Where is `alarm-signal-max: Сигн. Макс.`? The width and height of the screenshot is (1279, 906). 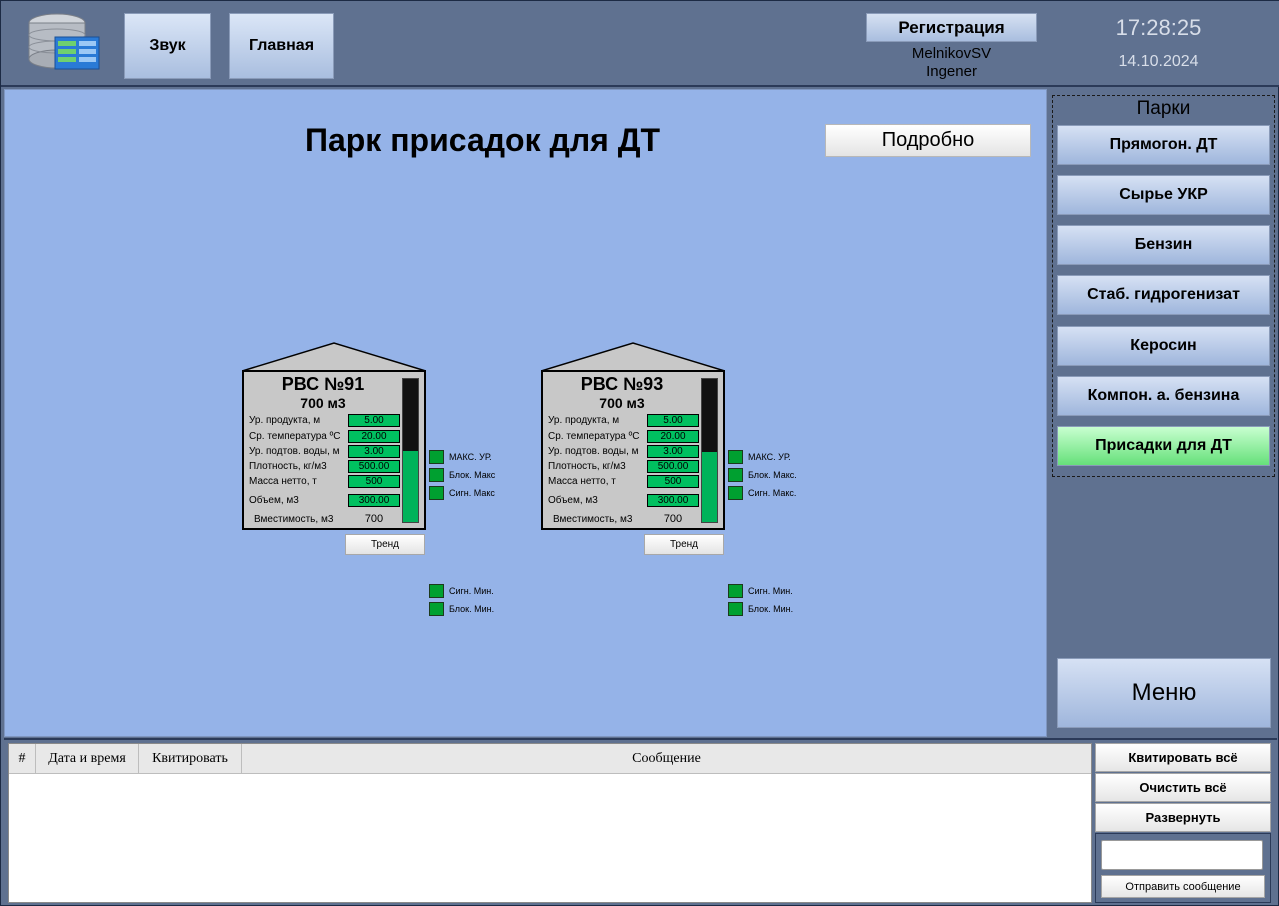 alarm-signal-max: Сигн. Макс. is located at coordinates (762, 493).